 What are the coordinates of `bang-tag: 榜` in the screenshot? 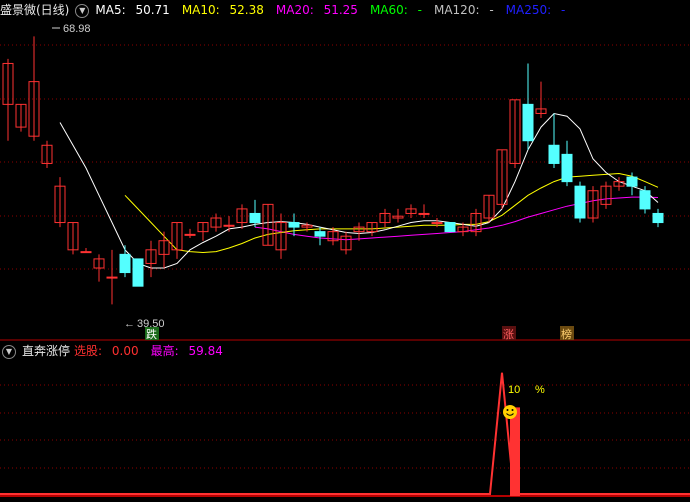 It's located at (566, 334).